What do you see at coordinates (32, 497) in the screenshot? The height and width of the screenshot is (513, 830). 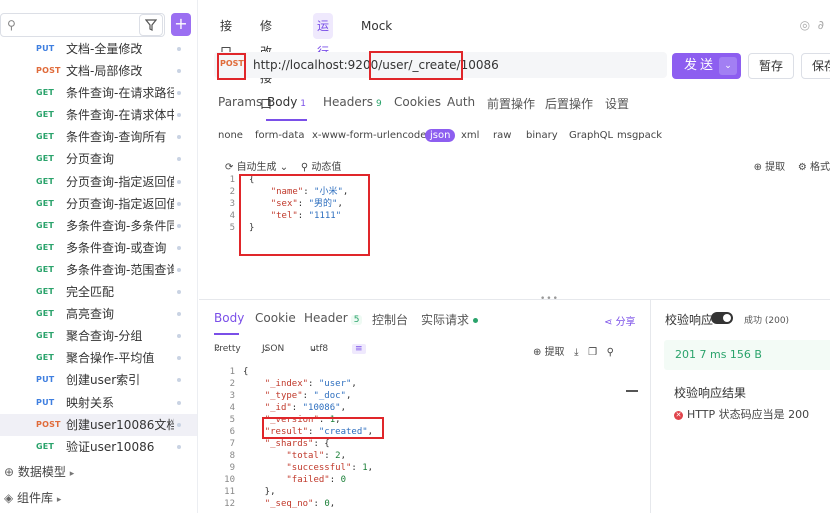 I see `sidebar-group-components: ◈ 组件库 ▸` at bounding box center [32, 497].